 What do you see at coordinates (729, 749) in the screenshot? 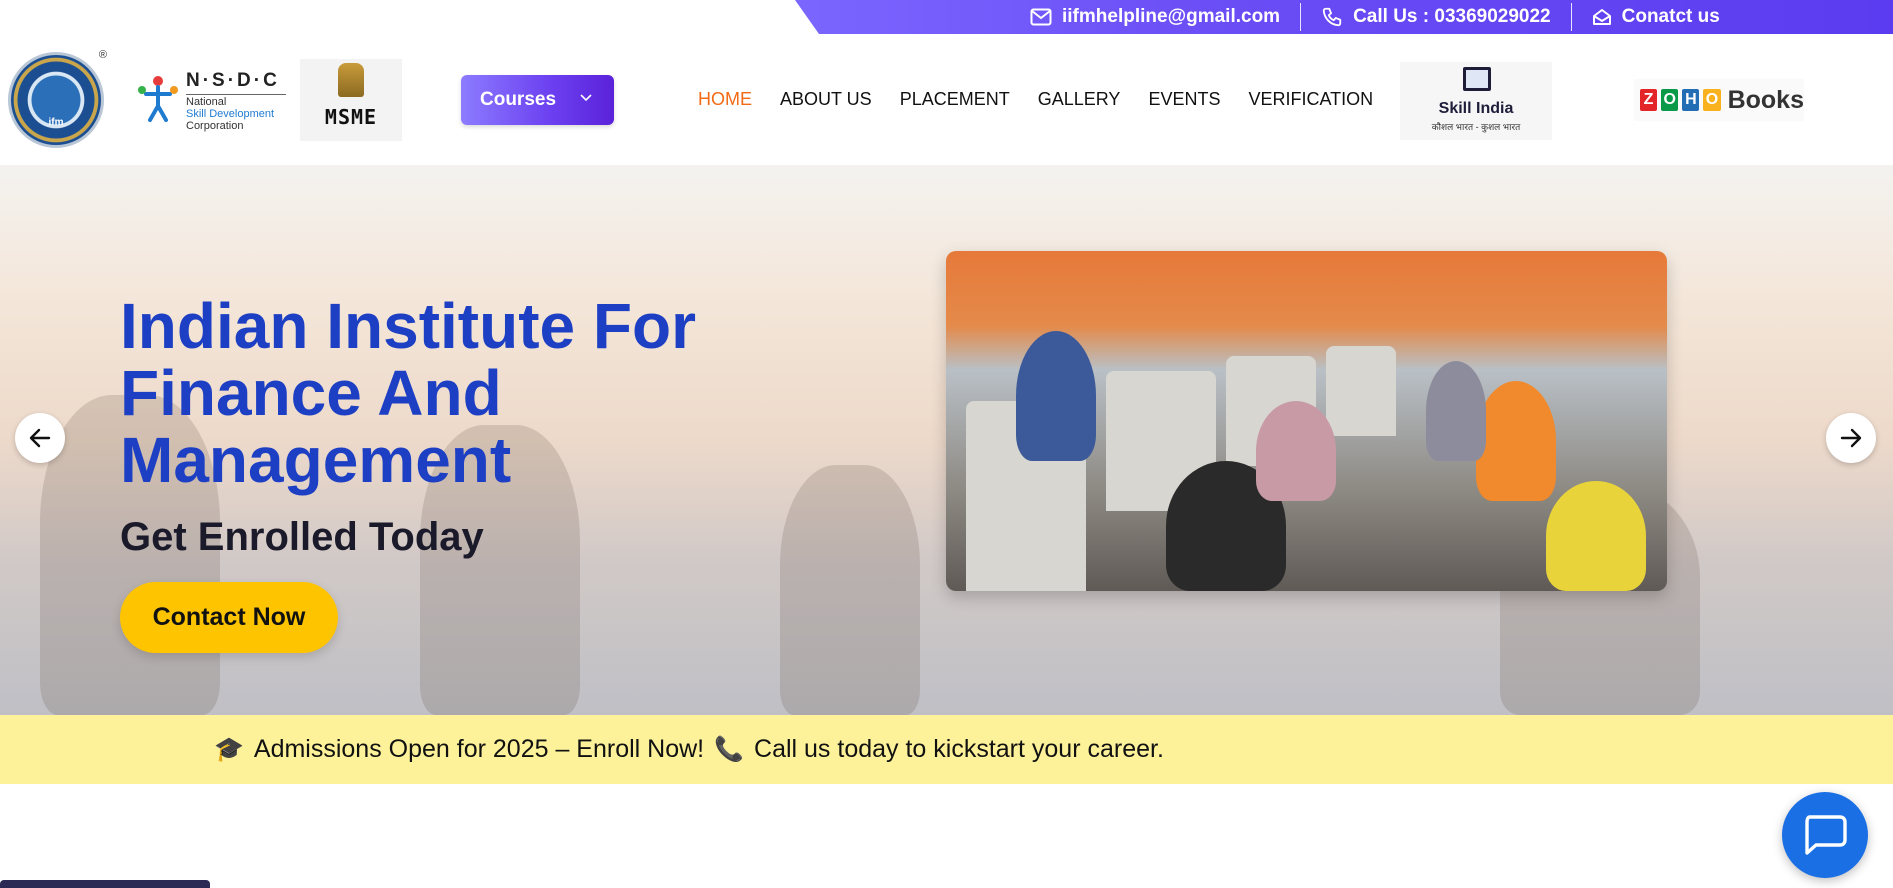
I see `phone-receiver-icon: 📞` at bounding box center [729, 749].